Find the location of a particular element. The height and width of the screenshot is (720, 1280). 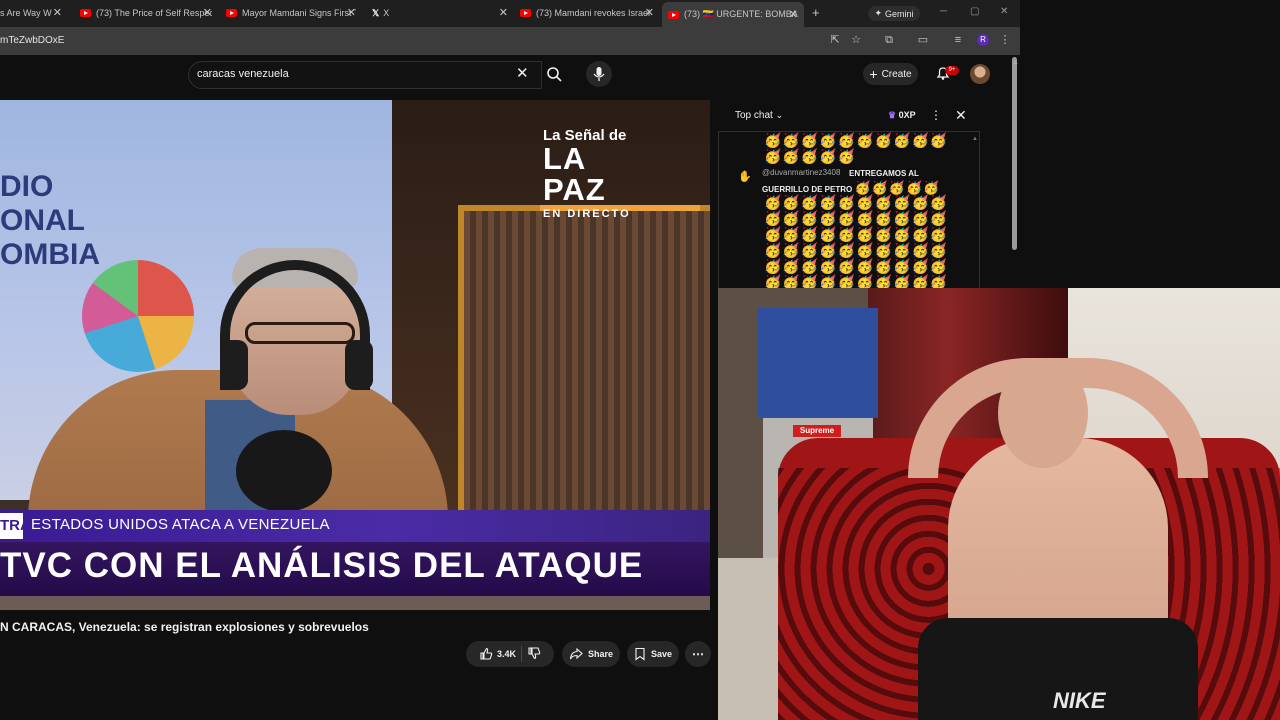

lower-third-main-text: TVC CON EL ANÁLISIS DEL ATAQUE is located at coordinates (322, 565).